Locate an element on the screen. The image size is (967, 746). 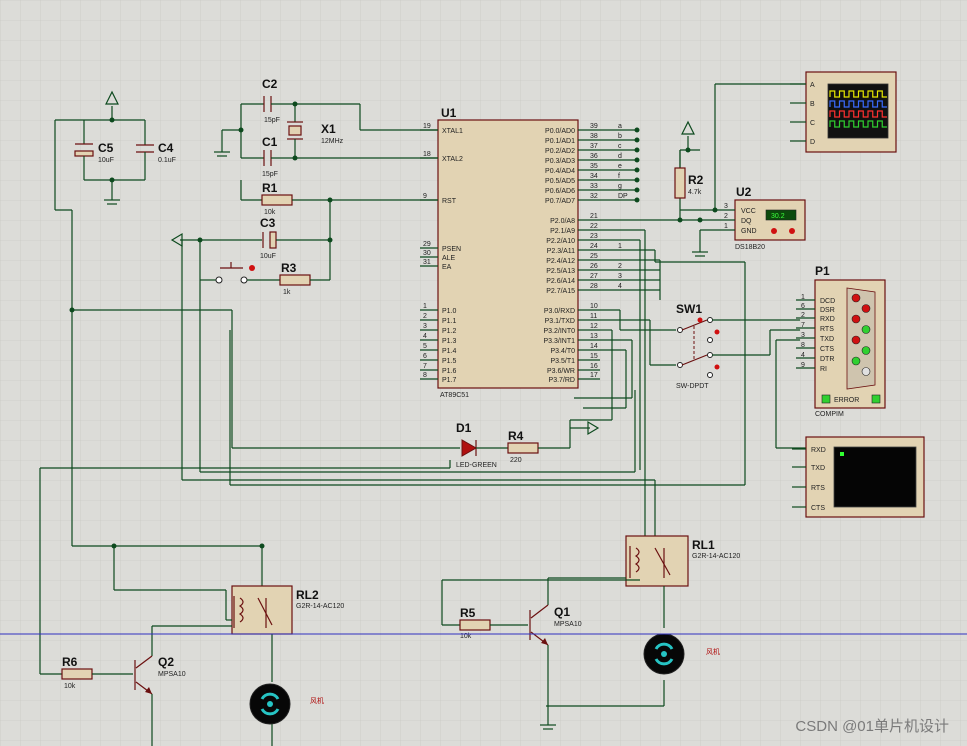
oscilloscope-channel-label: A is located at coordinates (812, 85).